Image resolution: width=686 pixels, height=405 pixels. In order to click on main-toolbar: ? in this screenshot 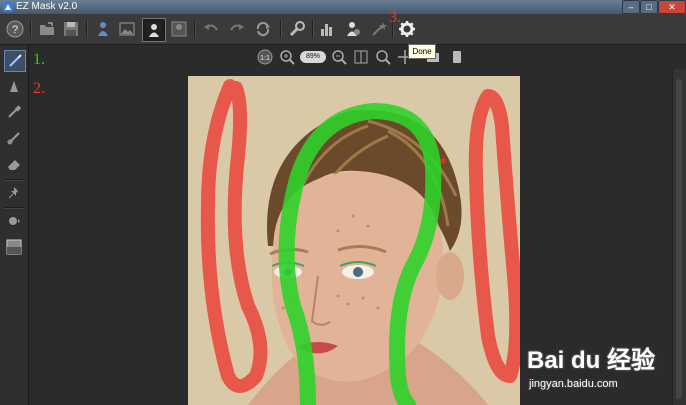, I will do `click(343, 29)`.